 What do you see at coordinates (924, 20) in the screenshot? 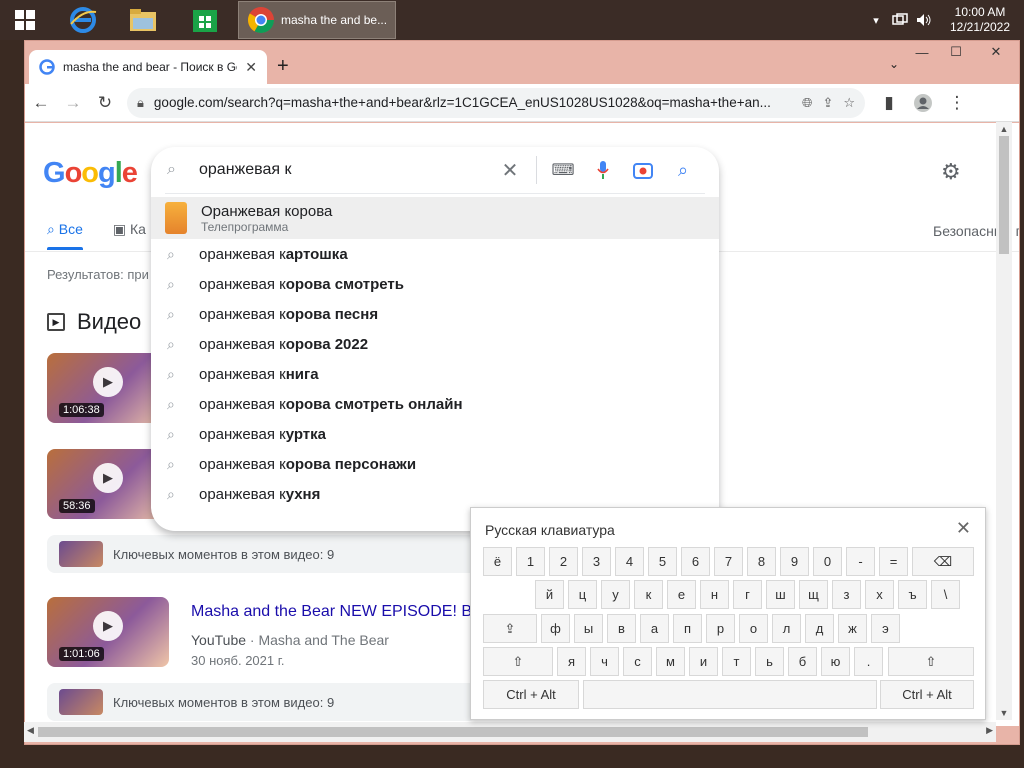
I see `volume-icon` at bounding box center [924, 20].